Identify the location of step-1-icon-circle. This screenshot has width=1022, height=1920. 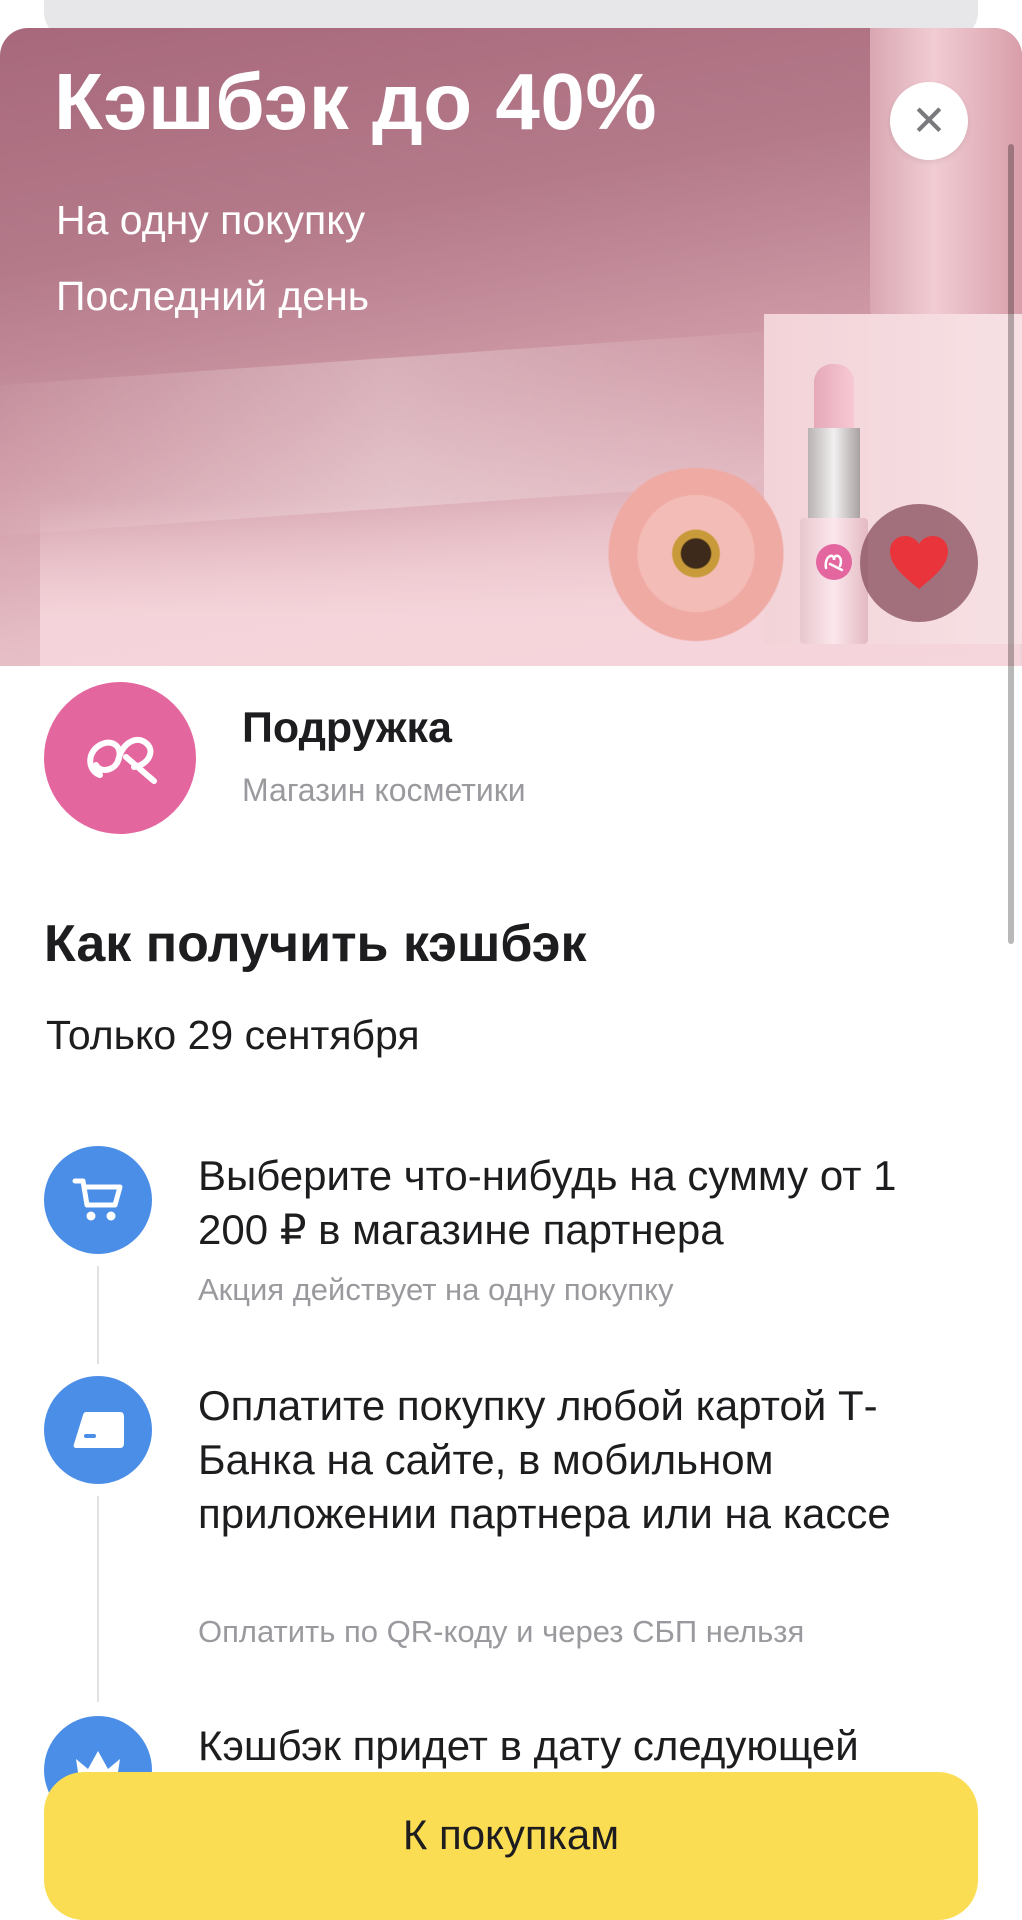
(98, 1200).